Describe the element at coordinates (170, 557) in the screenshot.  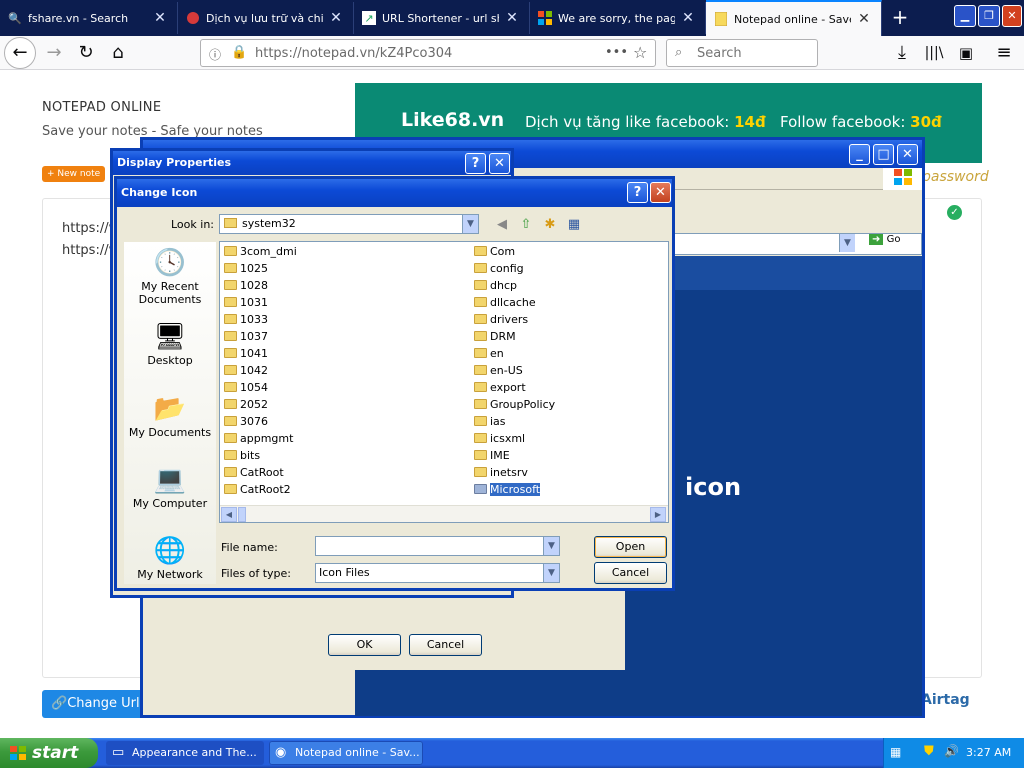
I see `place-my-network: 🌐 My Network` at that location.